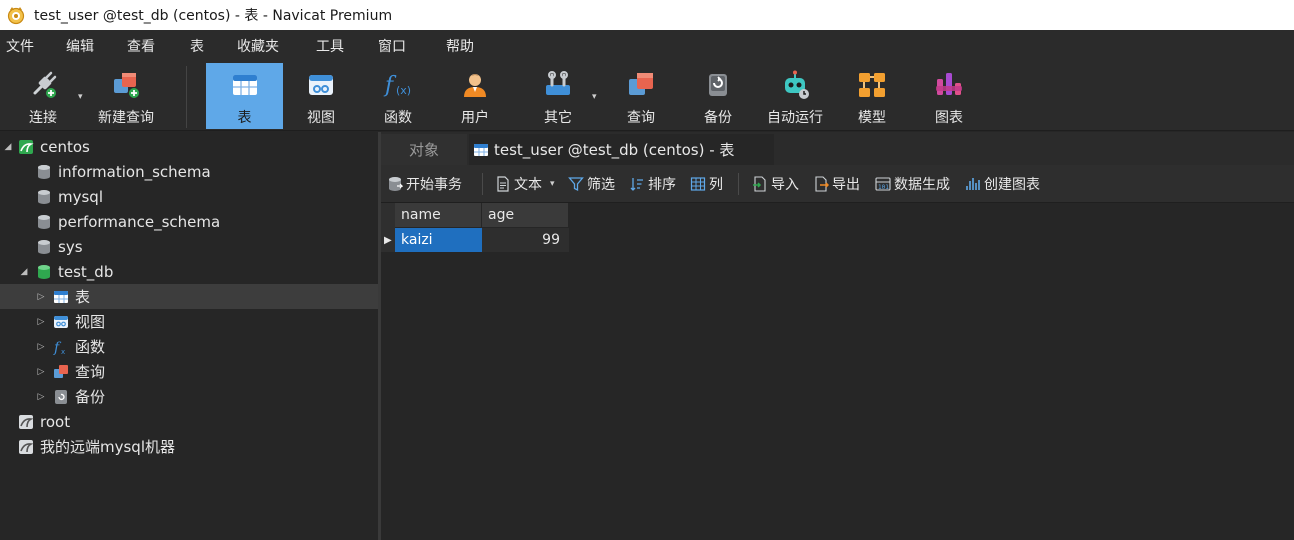 The image size is (1294, 540). What do you see at coordinates (189, 196) in the screenshot?
I see `nav-db-mysql: mysql` at bounding box center [189, 196].